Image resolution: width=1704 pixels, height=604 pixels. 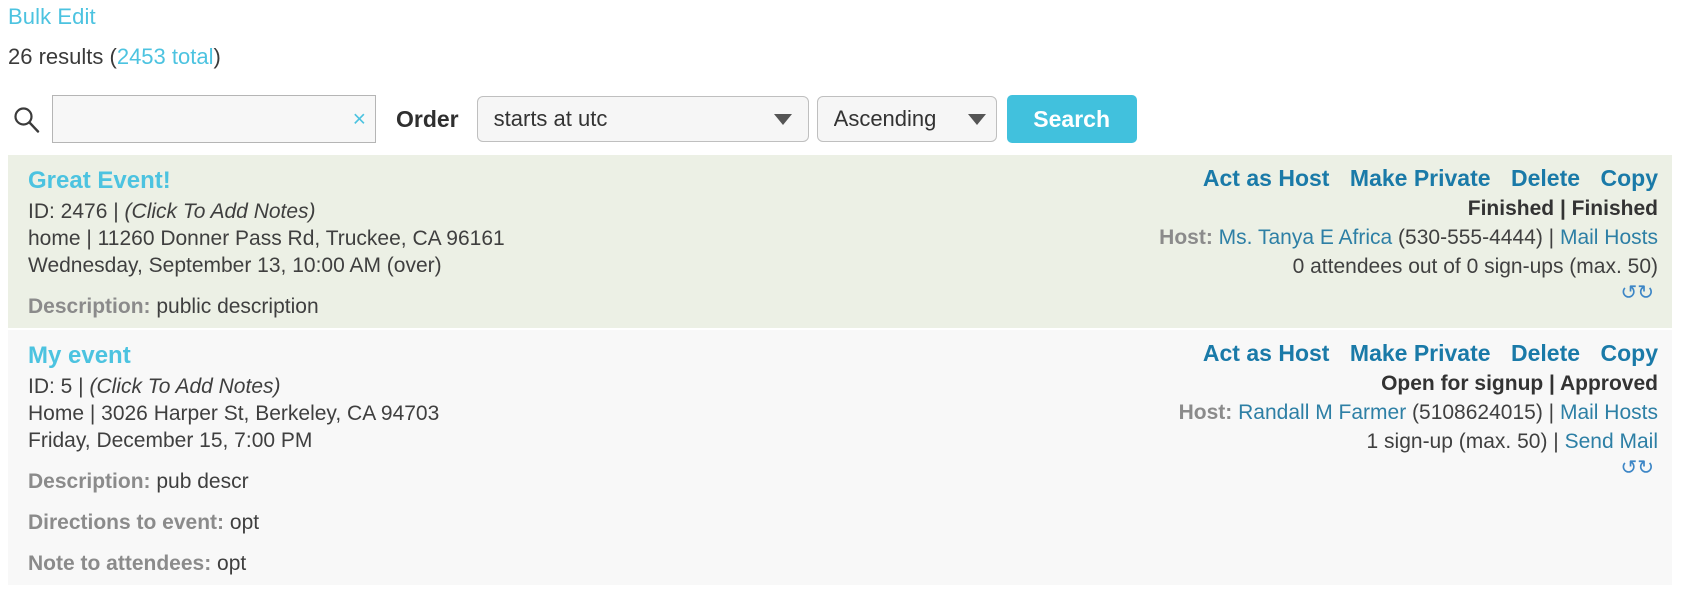 I want to click on host-phone: (5108624015), so click(x=1477, y=412).